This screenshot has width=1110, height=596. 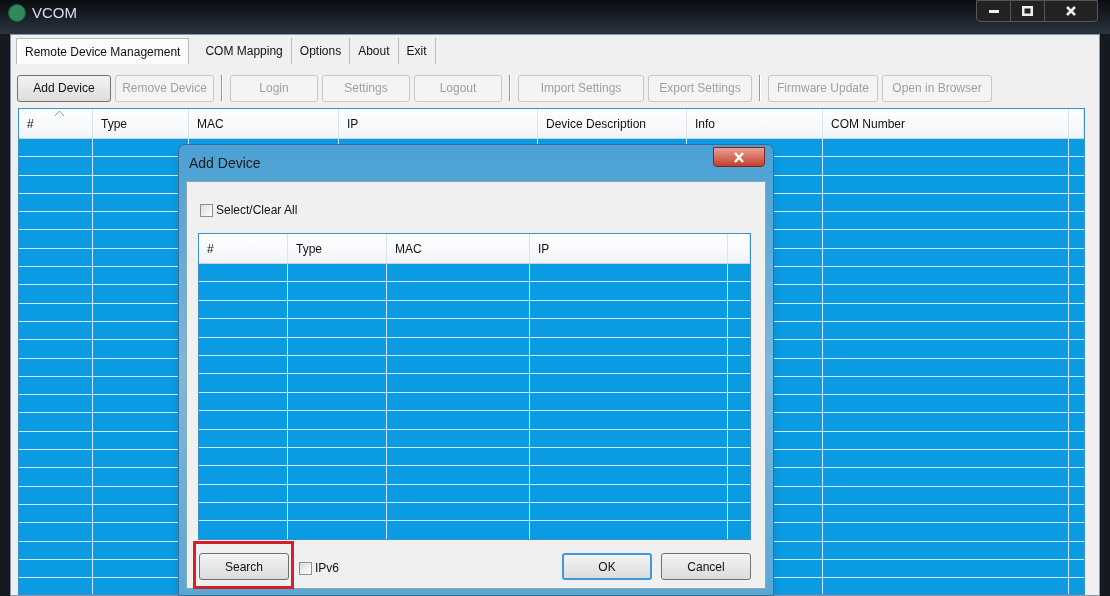 I want to click on tab: Options, so click(x=321, y=51).